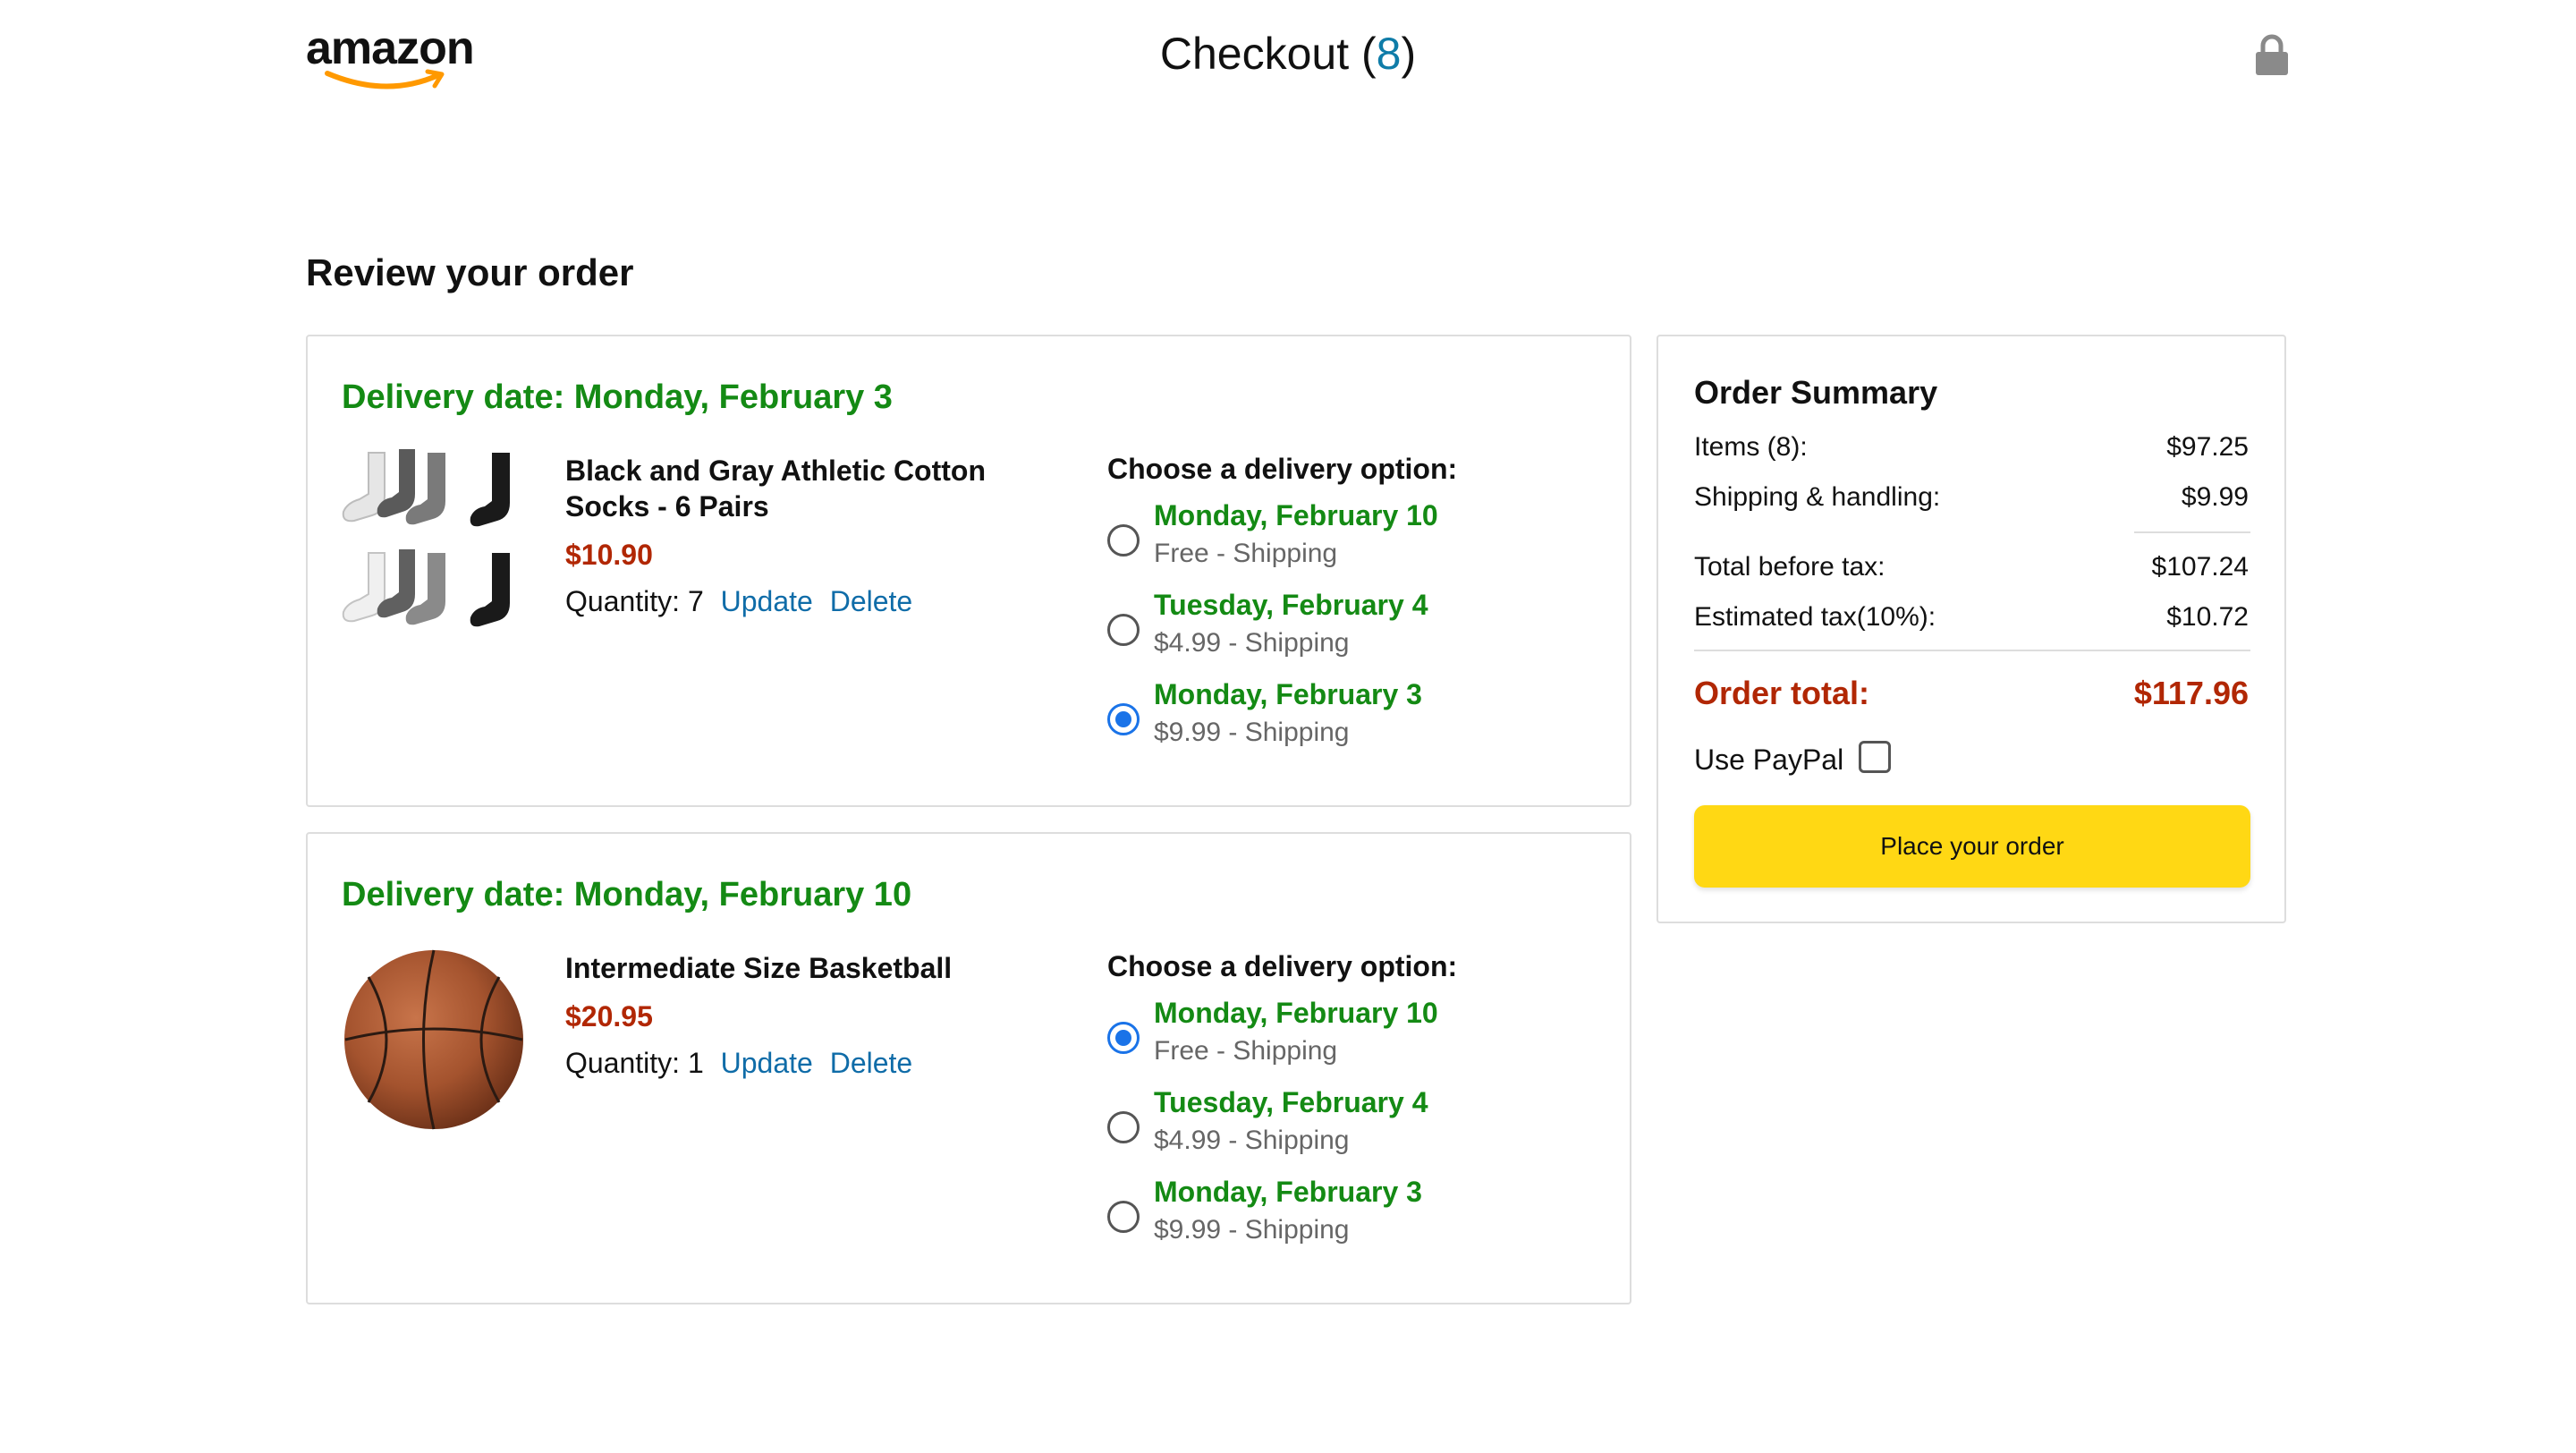  Describe the element at coordinates (759, 968) in the screenshot. I see `product-name: Intermediate Size Basketball` at that location.